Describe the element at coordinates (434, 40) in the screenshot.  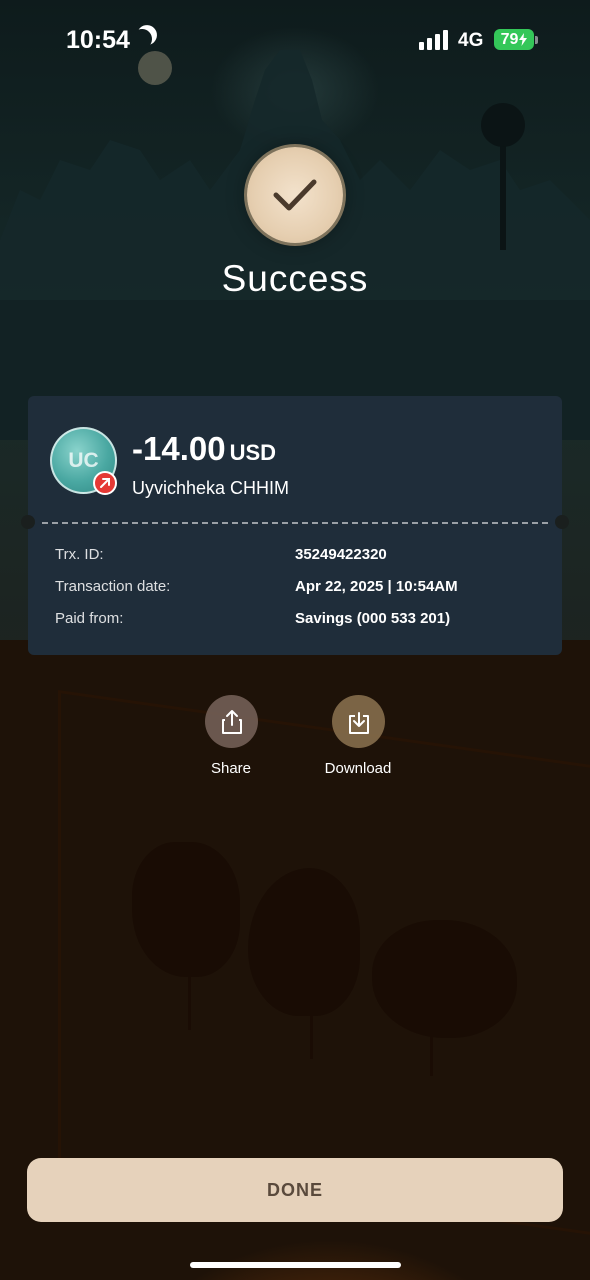
I see `signal-icon` at that location.